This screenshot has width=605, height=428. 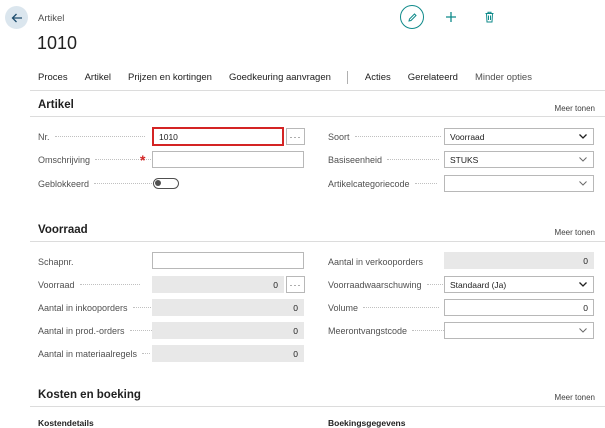 I want to click on voorraad-label: Voorraad, so click(x=89, y=284).